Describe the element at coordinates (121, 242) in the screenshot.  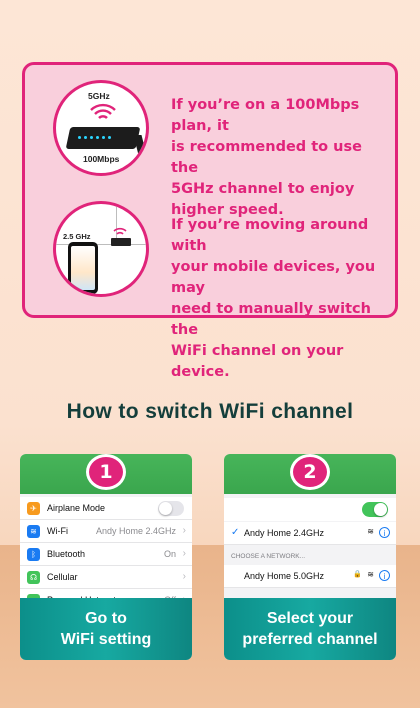
I see `router-icon` at that location.